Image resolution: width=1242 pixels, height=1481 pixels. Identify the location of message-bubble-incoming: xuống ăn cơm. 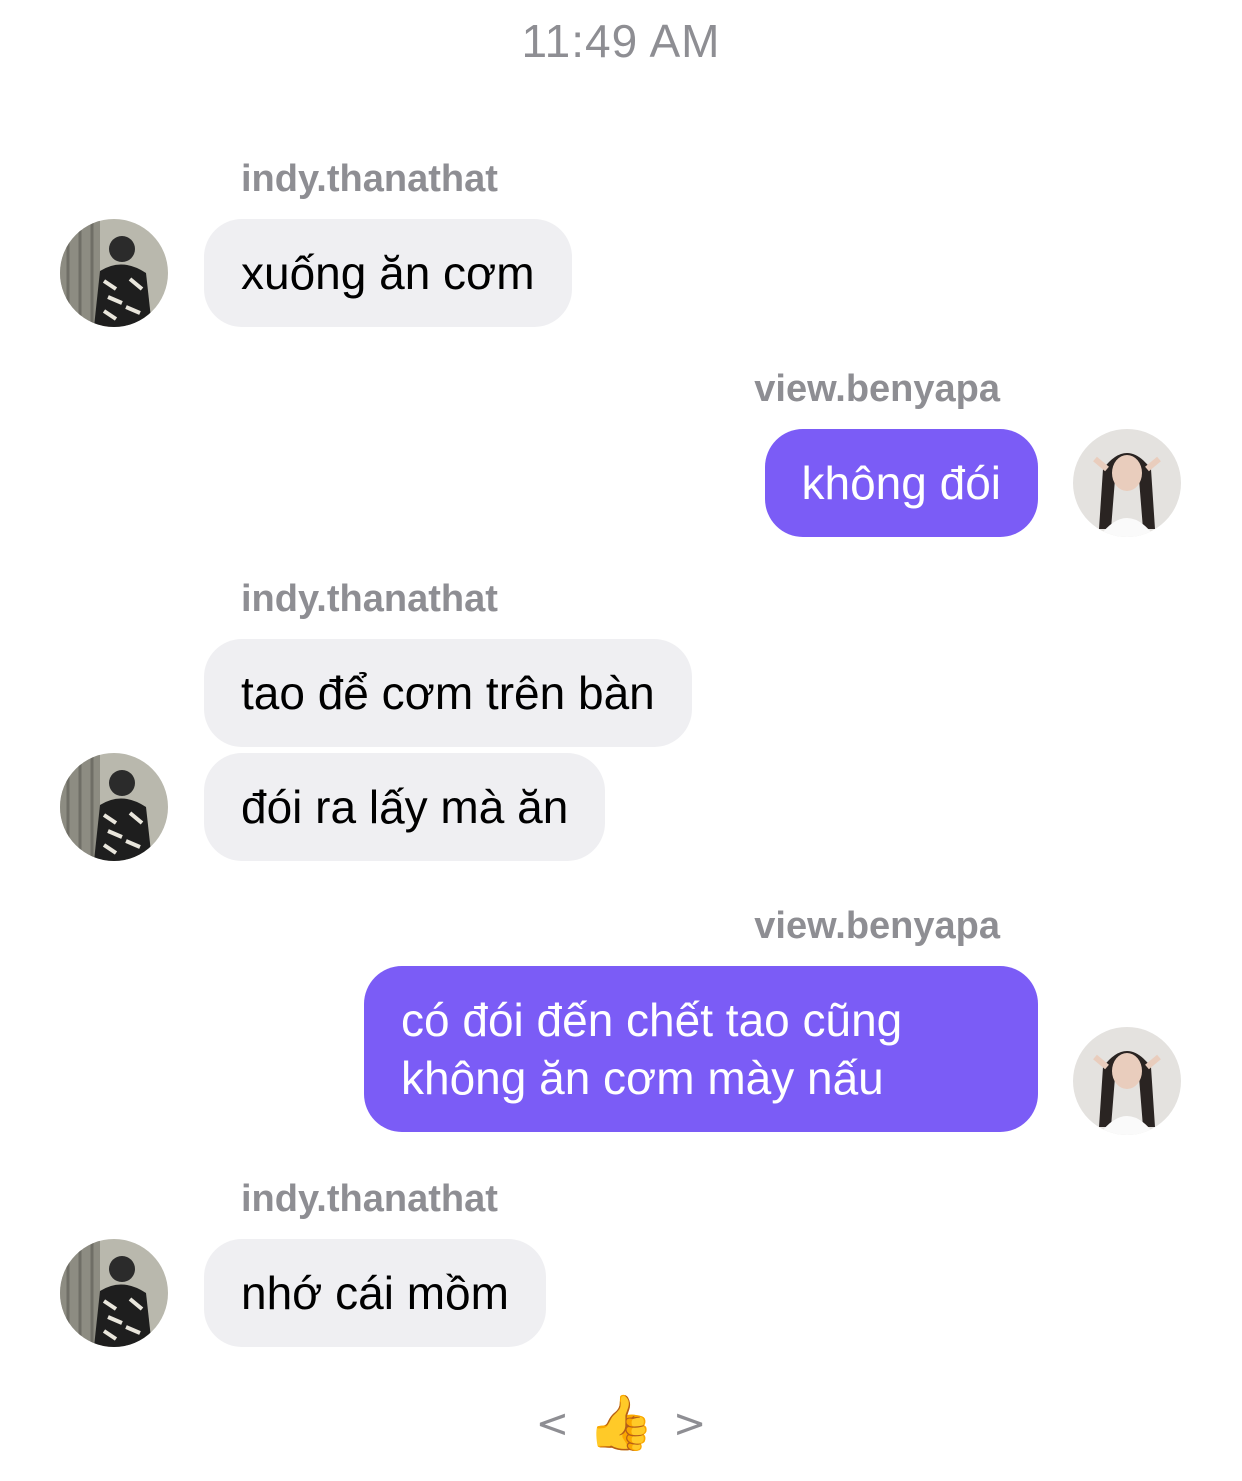
(388, 273).